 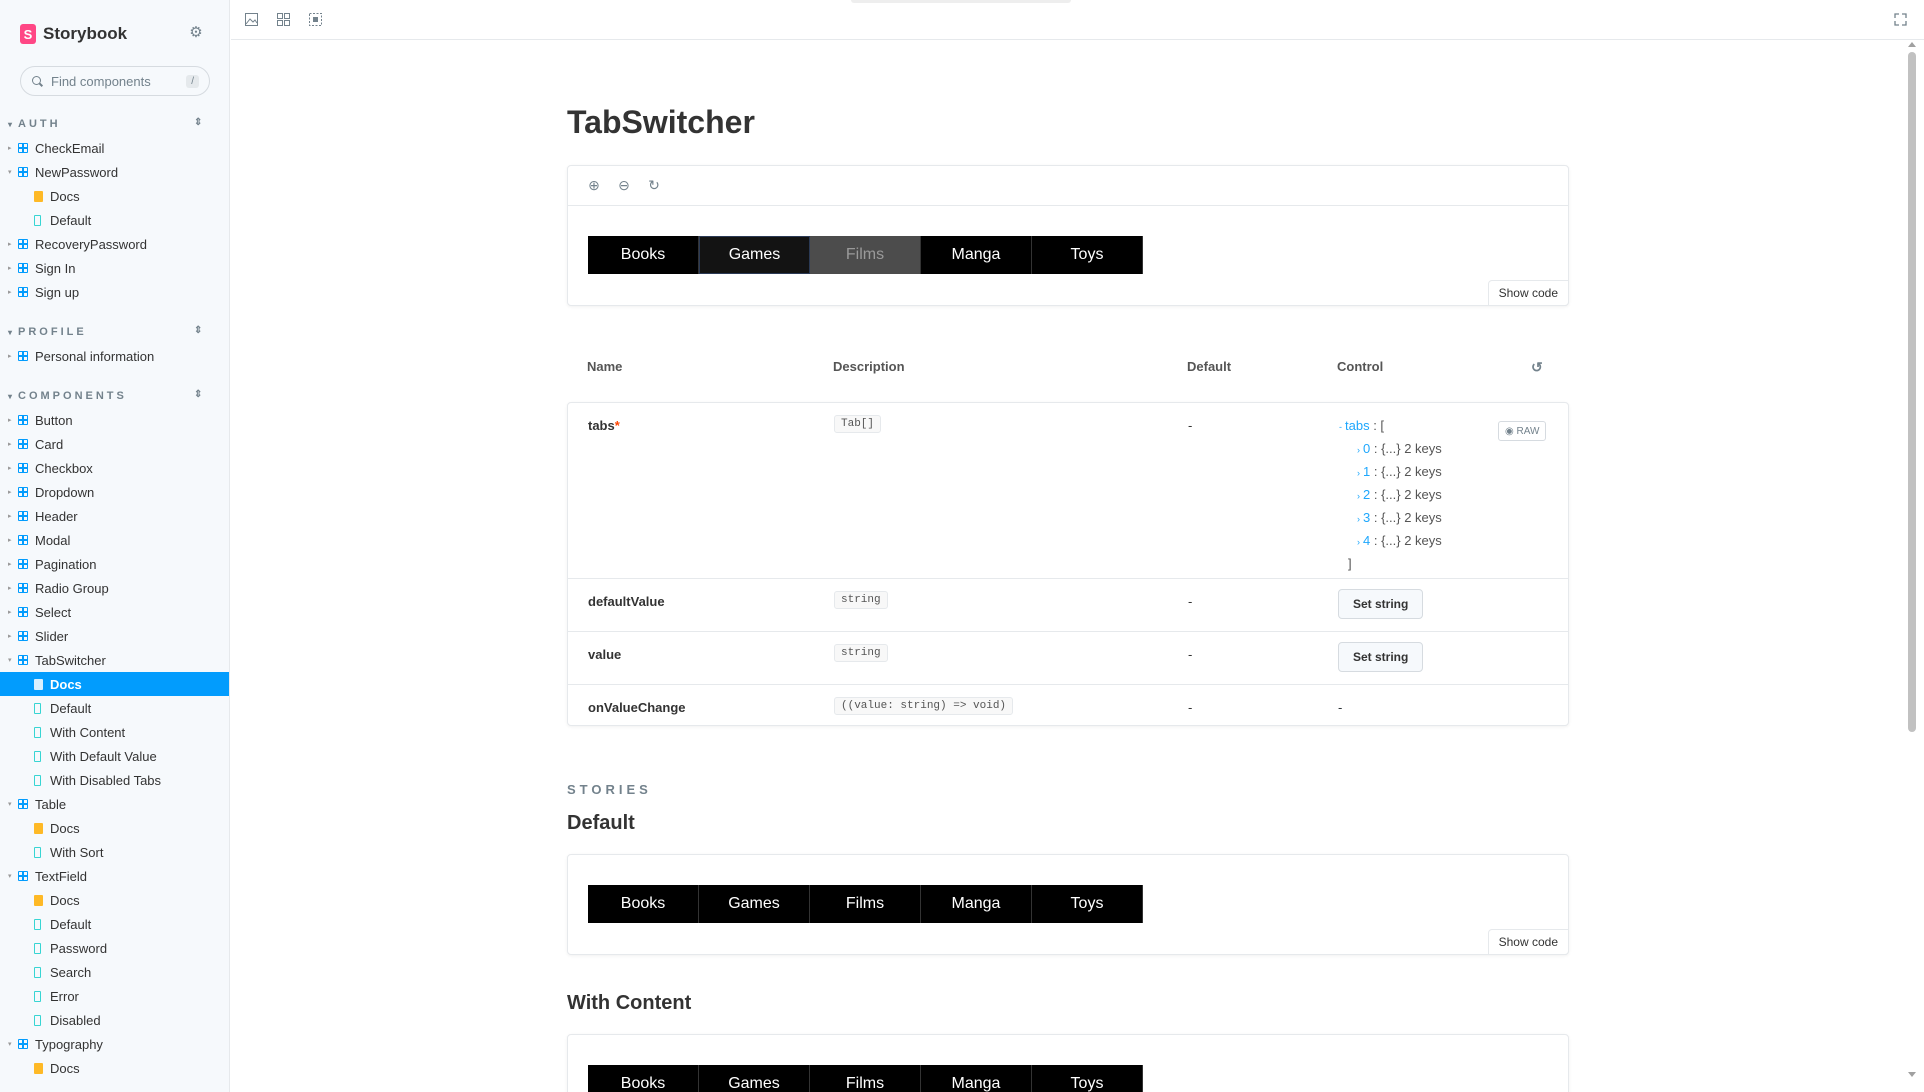 What do you see at coordinates (1390, 518) in the screenshot?
I see `json-entry: › 3 : {...} 2 keys` at bounding box center [1390, 518].